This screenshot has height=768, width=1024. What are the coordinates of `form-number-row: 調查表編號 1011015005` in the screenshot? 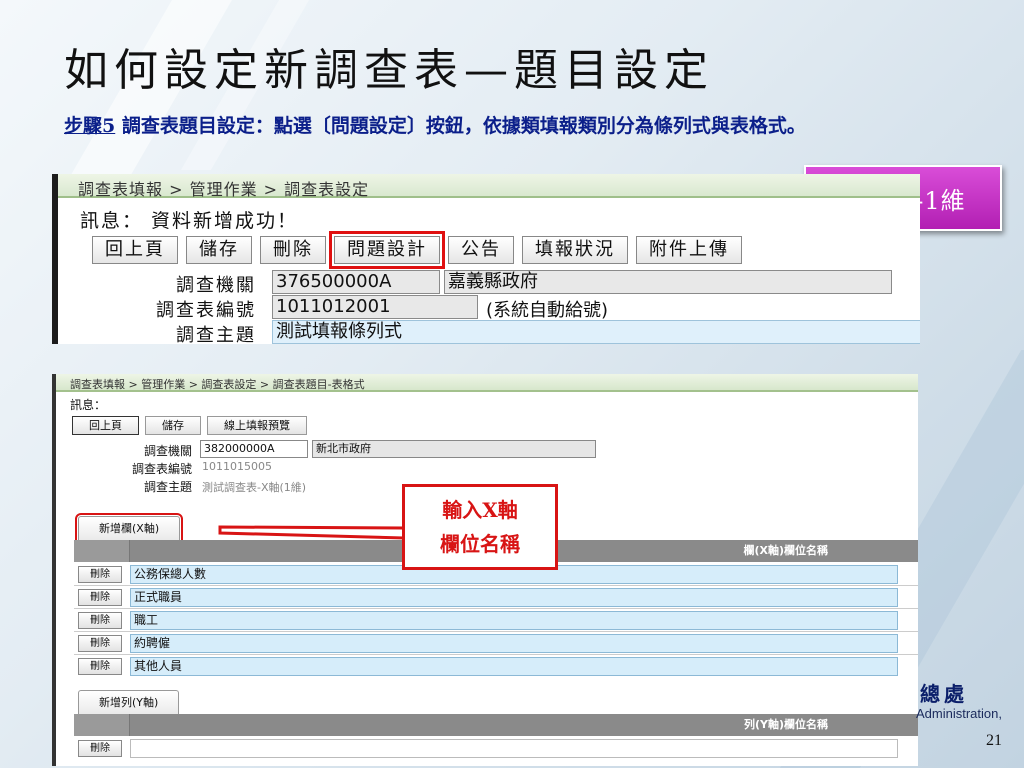 It's located at (487, 468).